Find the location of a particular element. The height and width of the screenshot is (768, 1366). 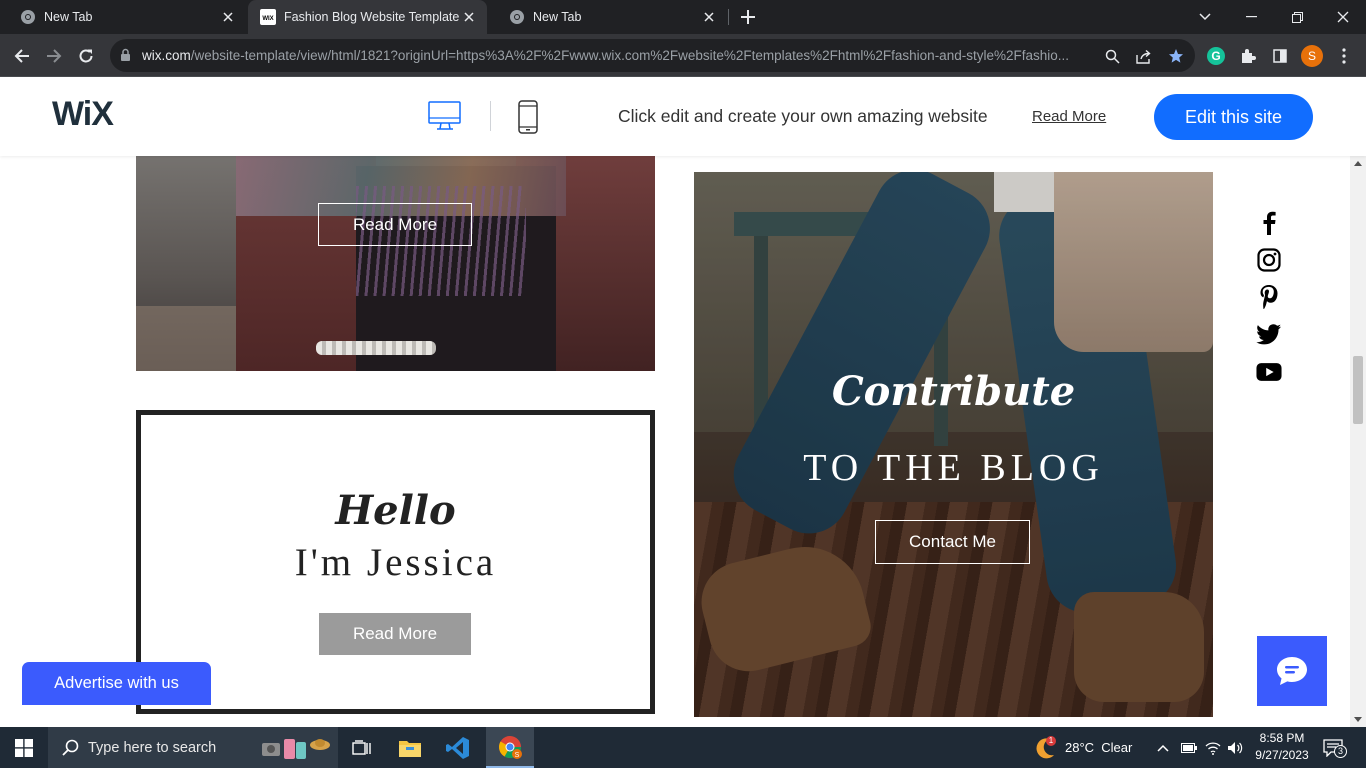

desktop-view-icon is located at coordinates (445, 119).